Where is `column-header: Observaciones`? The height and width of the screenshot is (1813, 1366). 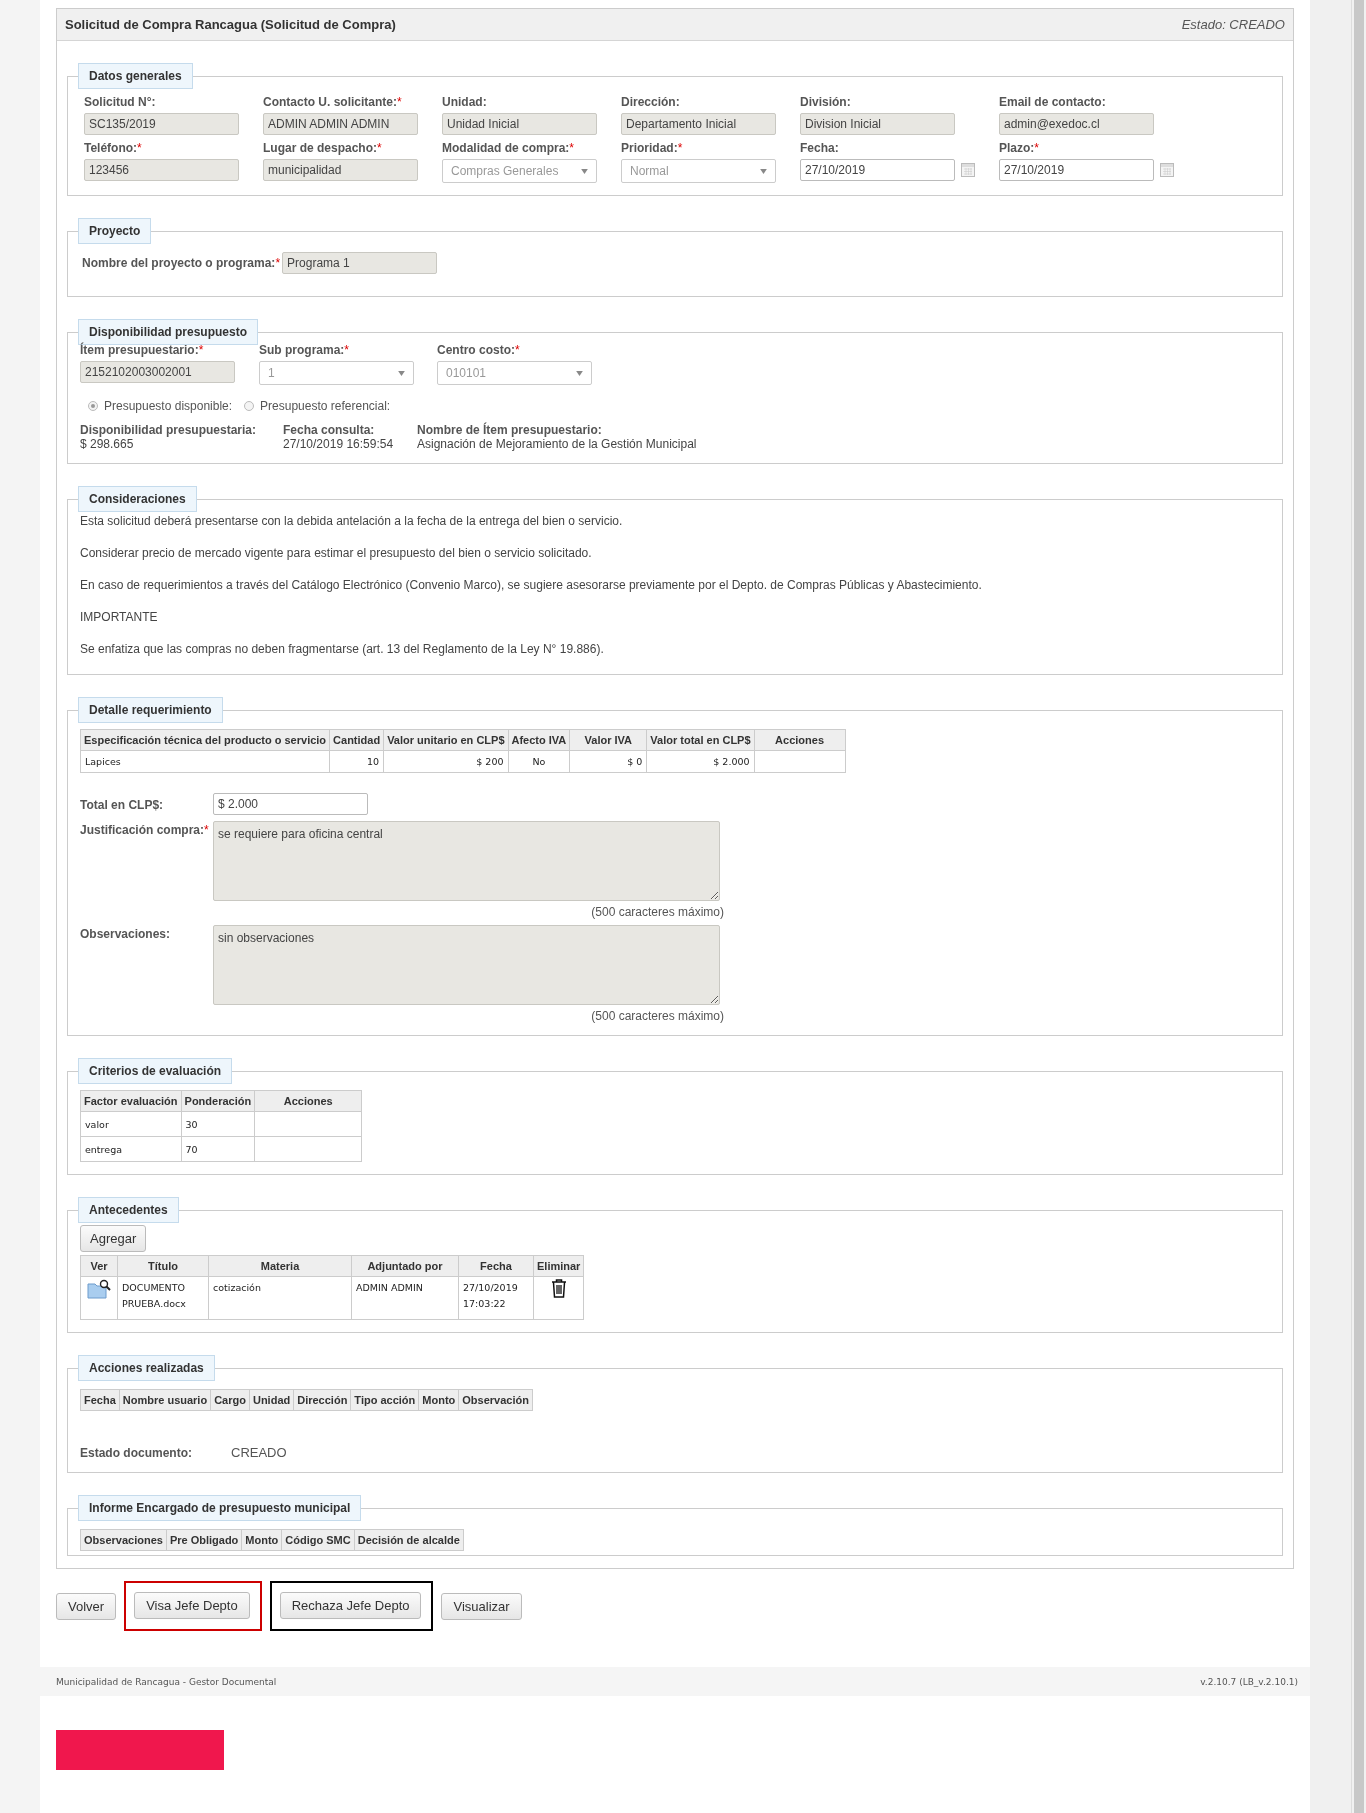
column-header: Observaciones is located at coordinates (123, 1540).